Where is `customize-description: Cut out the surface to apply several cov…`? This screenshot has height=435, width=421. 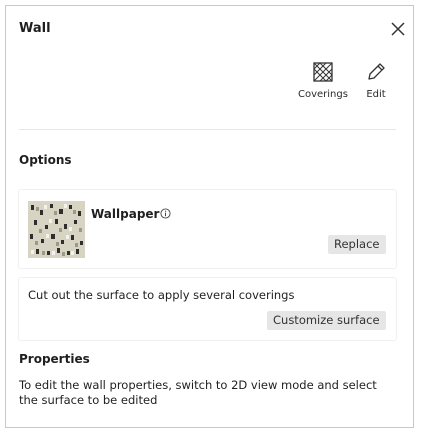 customize-description: Cut out the surface to apply several cov… is located at coordinates (161, 295).